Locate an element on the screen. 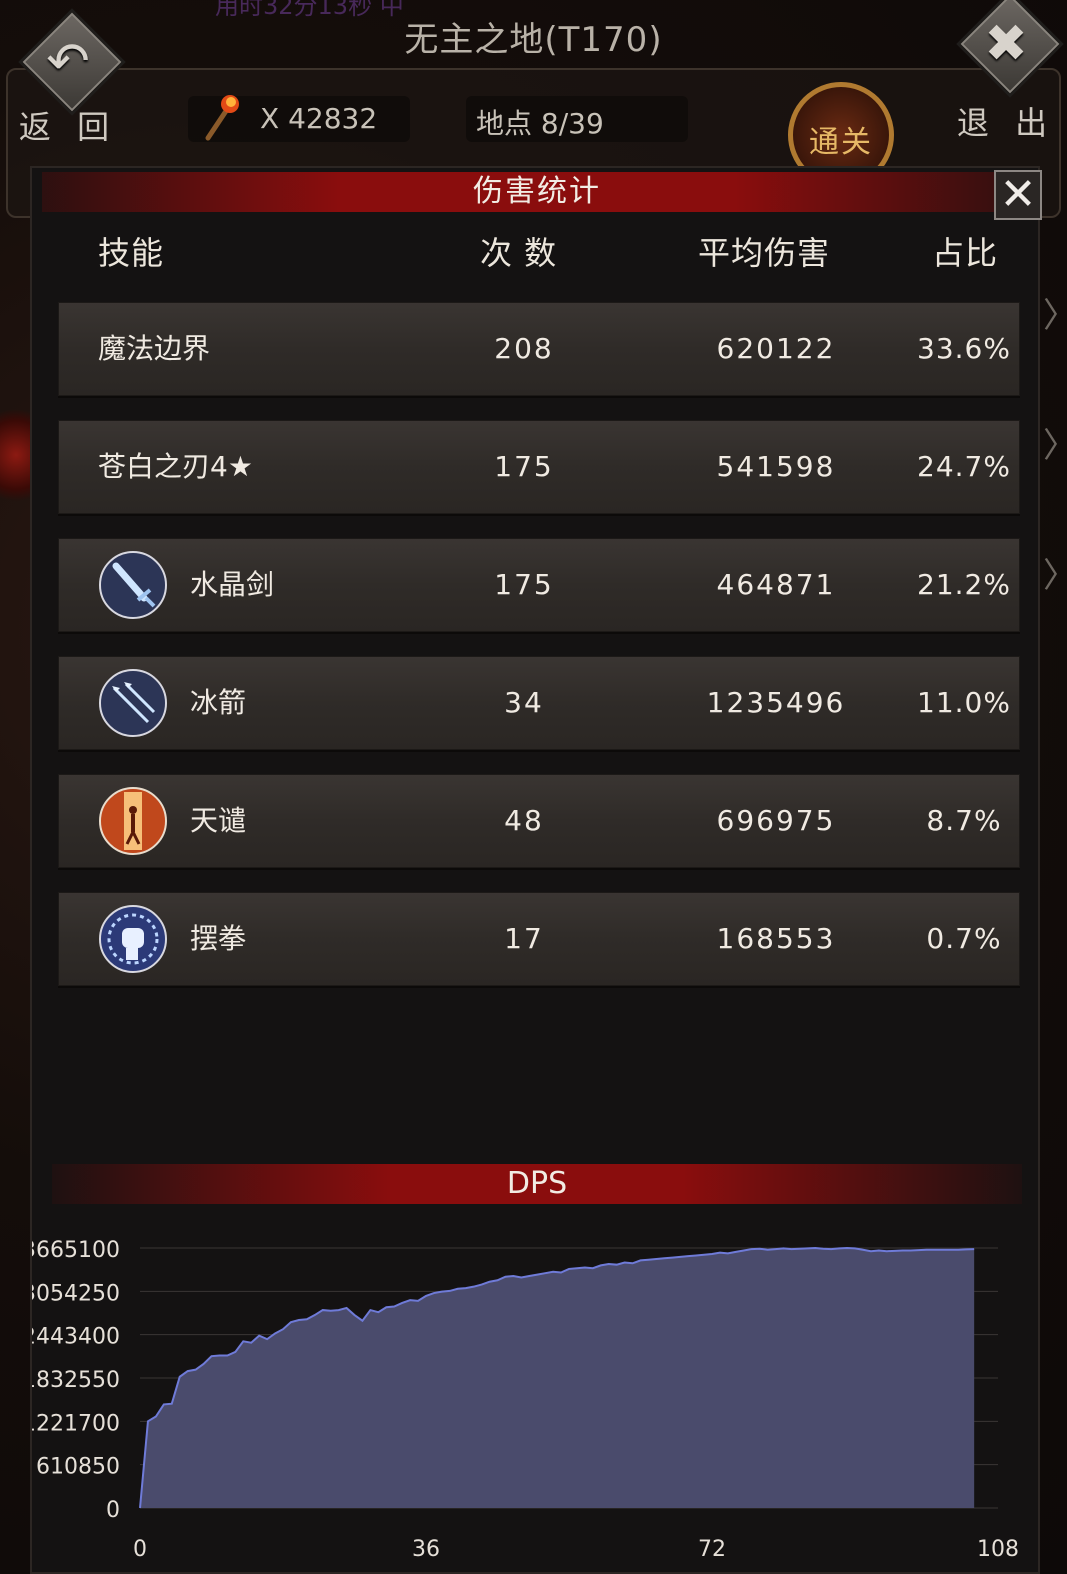 This screenshot has height=1574, width=1067. dps-area is located at coordinates (557, 1378).